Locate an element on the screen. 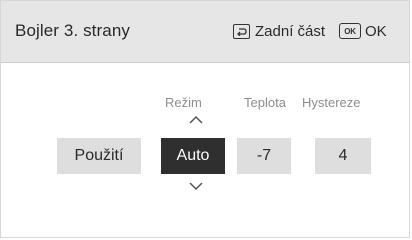 The height and width of the screenshot is (240, 412). back-label: Zadní část is located at coordinates (290, 31).